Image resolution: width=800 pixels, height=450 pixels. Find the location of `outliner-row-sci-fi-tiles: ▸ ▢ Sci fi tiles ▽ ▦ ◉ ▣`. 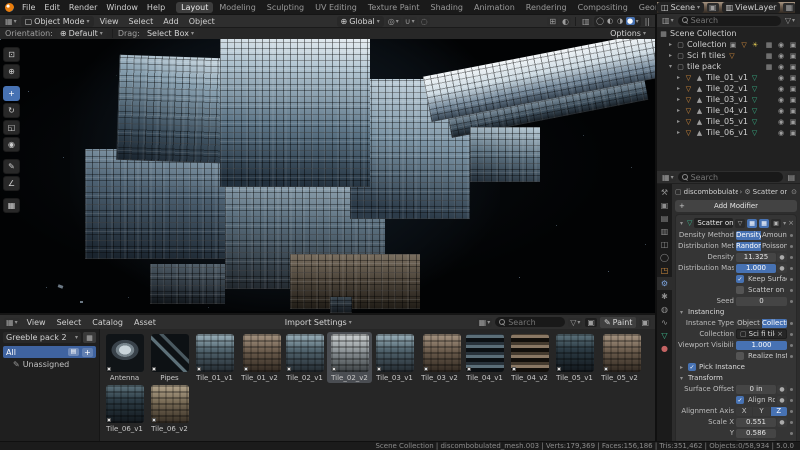

outliner-row-sci-fi-tiles: ▸ ▢ Sci fi tiles ▽ ▦ ◉ ▣ is located at coordinates (728, 55).